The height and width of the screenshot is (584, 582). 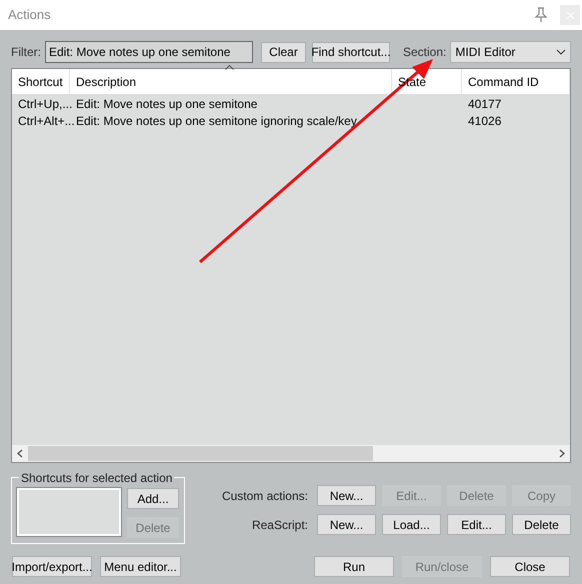 What do you see at coordinates (530, 566) in the screenshot?
I see `action-button: Close` at bounding box center [530, 566].